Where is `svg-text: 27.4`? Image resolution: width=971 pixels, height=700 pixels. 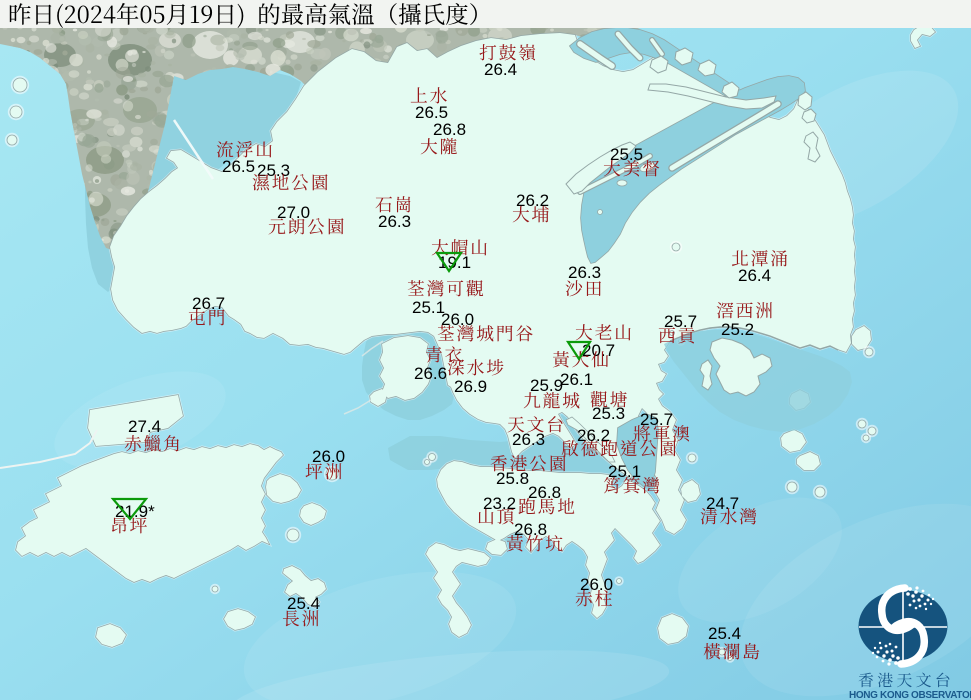
svg-text: 27.4 is located at coordinates (144, 426).